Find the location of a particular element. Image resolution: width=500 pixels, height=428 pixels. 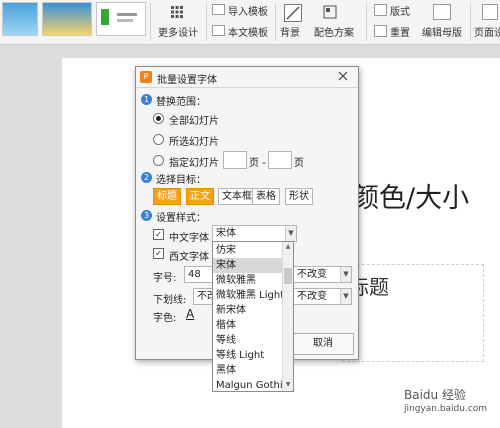

subtitle-placeholder: 标题 is located at coordinates (413, 313).